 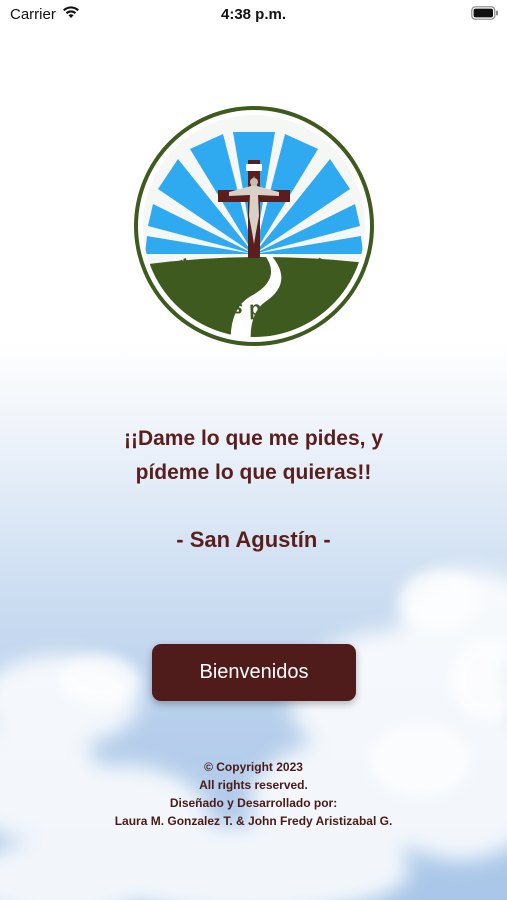 What do you see at coordinates (253, 767) in the screenshot?
I see `footer-copyright: © Copyright 2023` at bounding box center [253, 767].